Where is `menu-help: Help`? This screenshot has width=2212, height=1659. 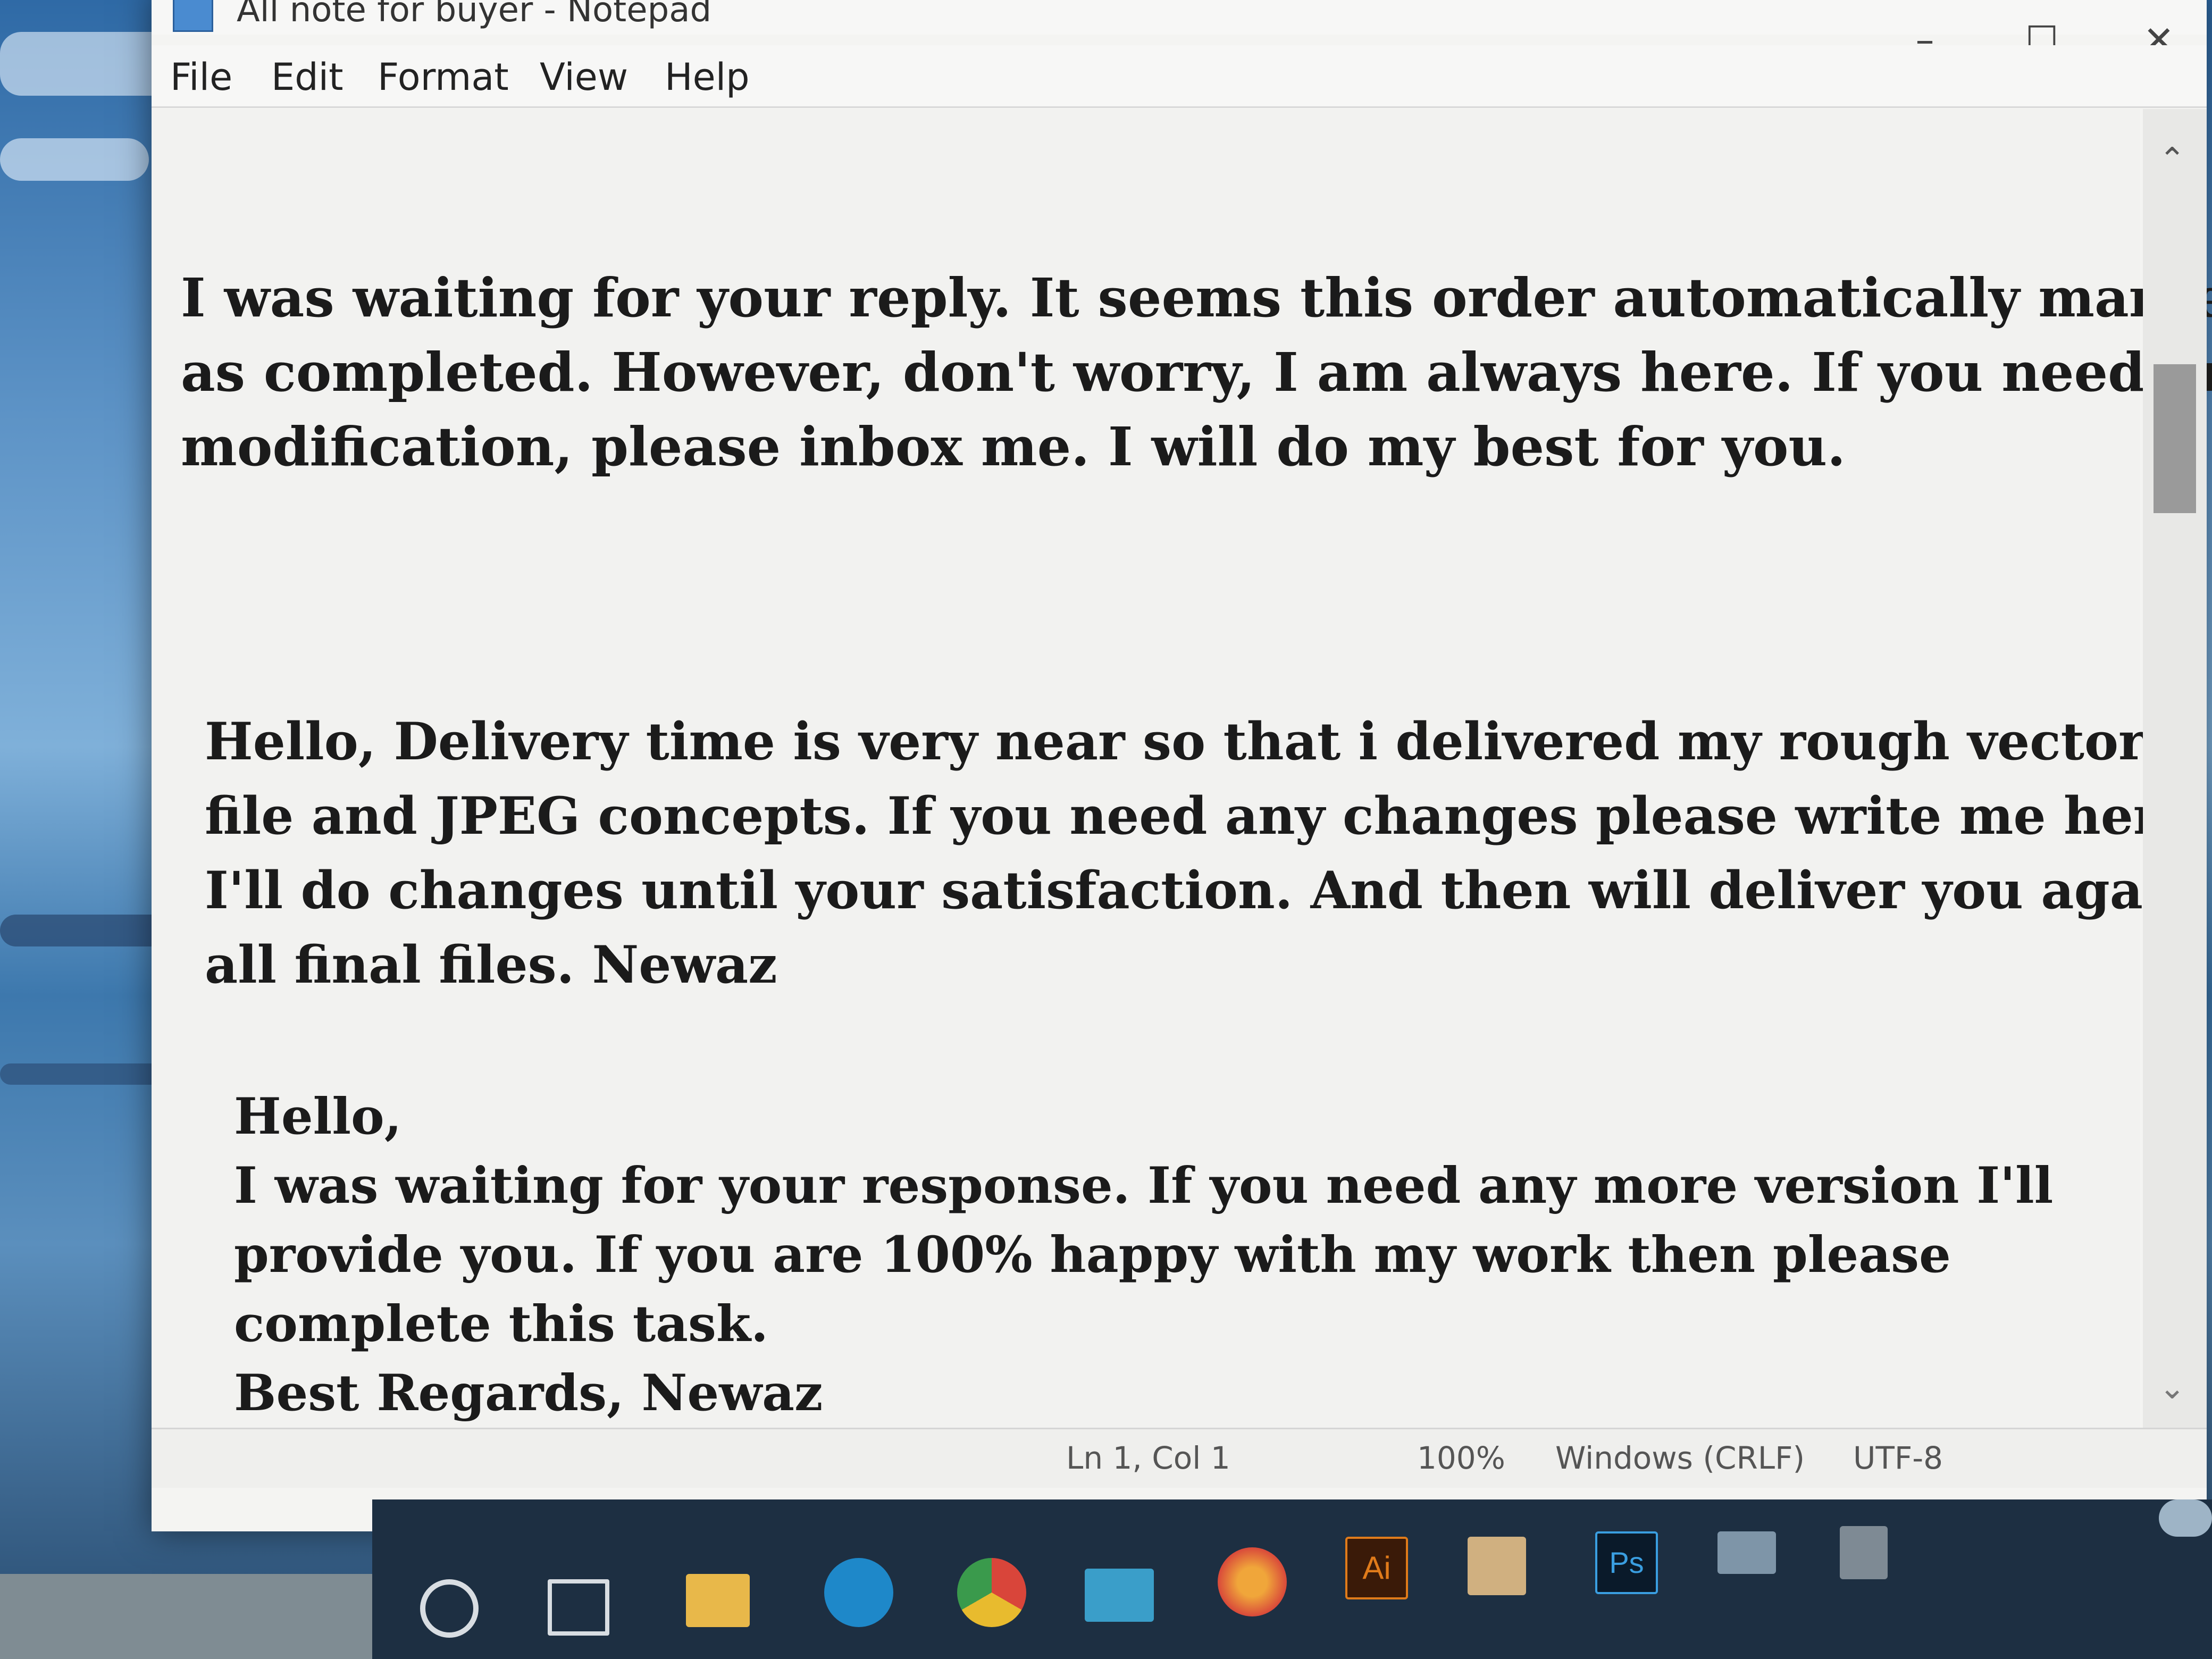
menu-help: Help is located at coordinates (707, 77).